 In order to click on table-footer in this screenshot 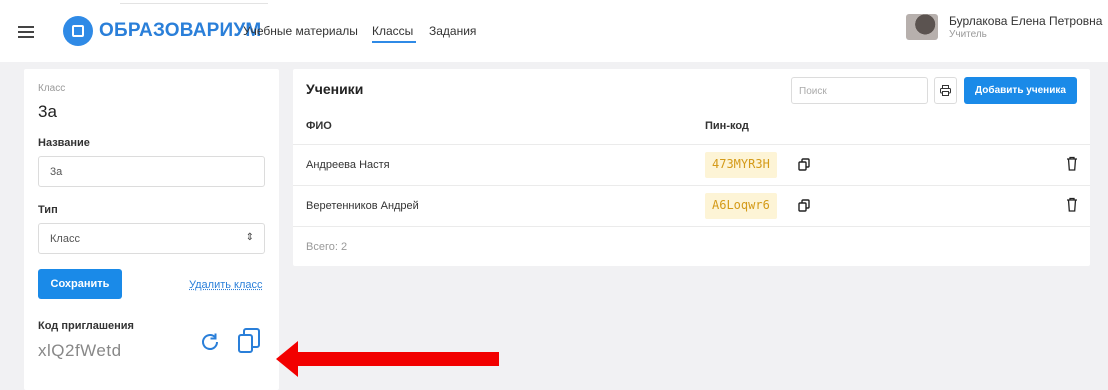, I will do `click(691, 246)`.